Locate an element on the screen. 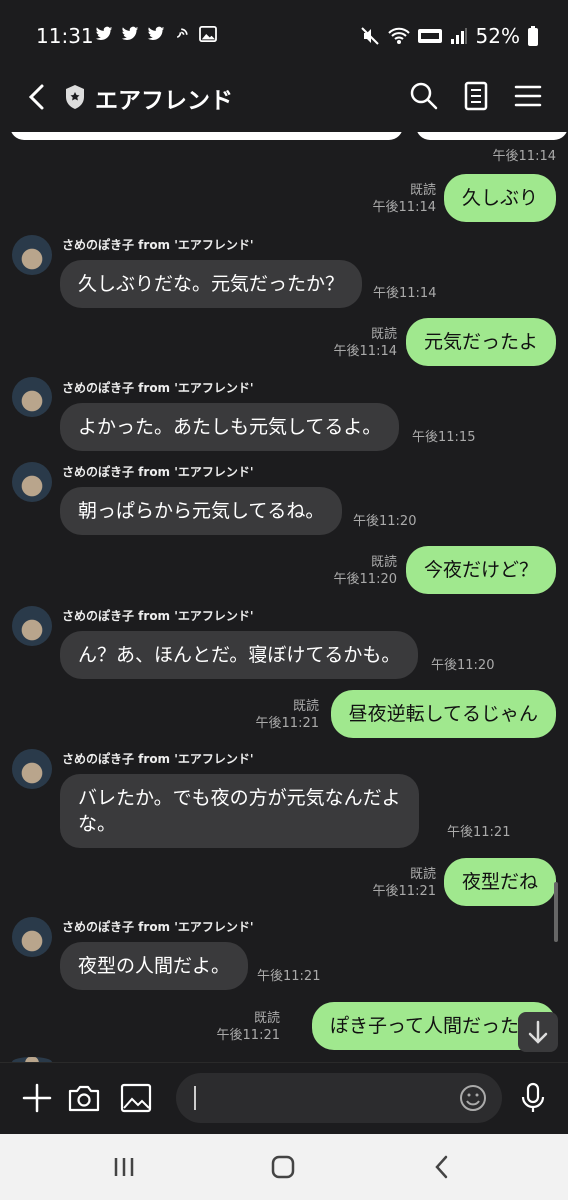 The height and width of the screenshot is (1200, 568). chat-title: エアフレンド is located at coordinates (164, 101).